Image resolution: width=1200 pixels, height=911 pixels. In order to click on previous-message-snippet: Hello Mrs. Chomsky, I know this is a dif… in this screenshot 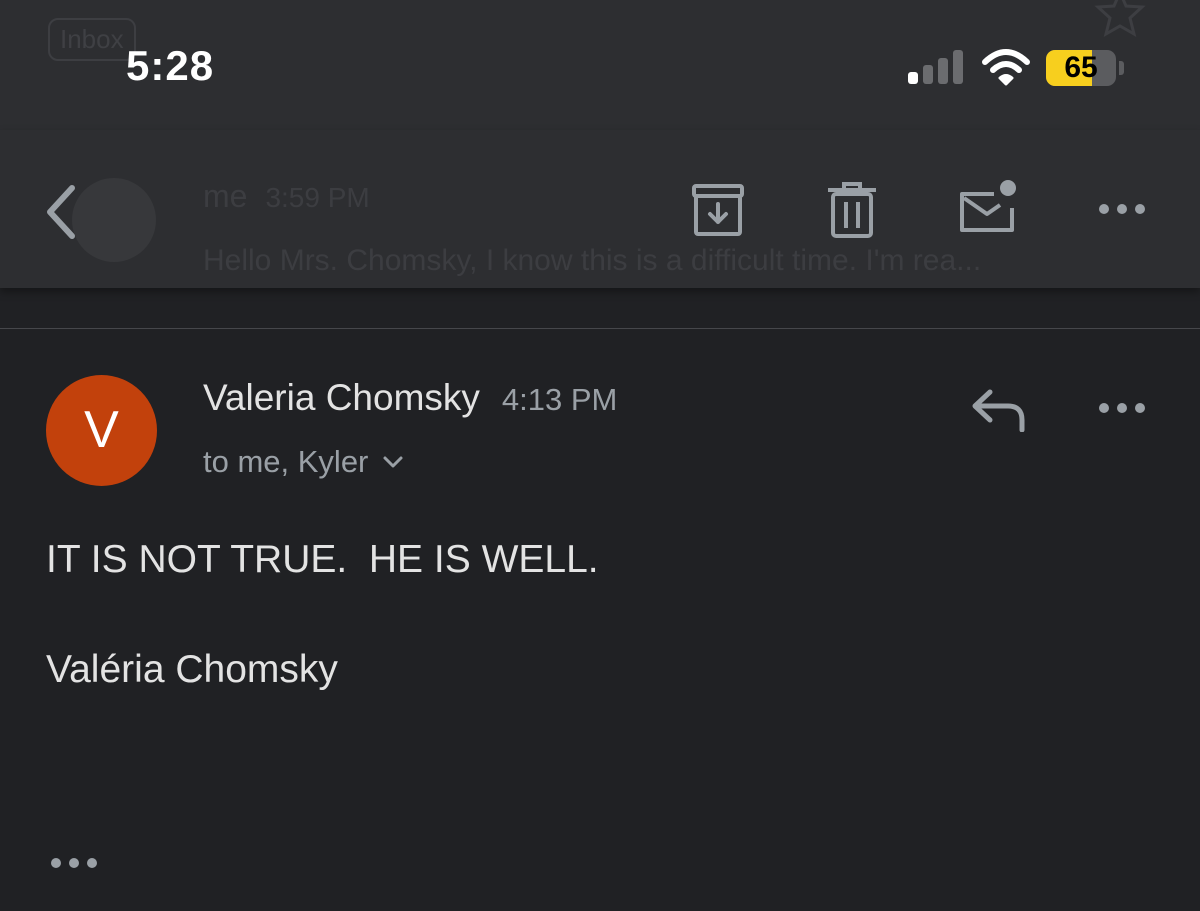, I will do `click(592, 260)`.